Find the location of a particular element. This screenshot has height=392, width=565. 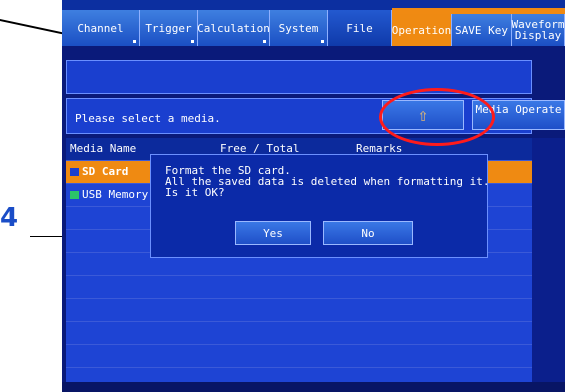

no-button: No is located at coordinates (368, 233).